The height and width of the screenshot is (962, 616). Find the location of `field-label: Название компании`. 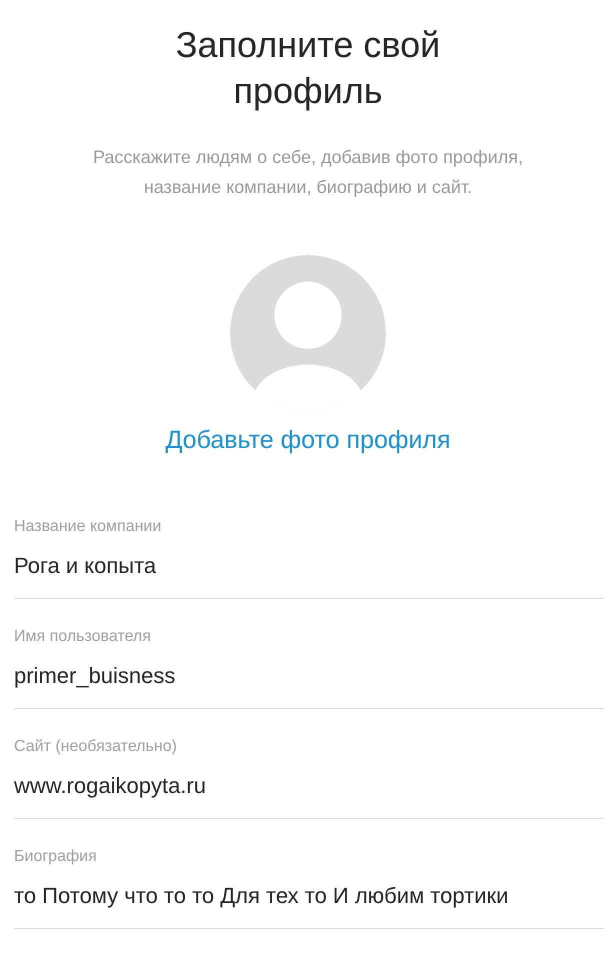

field-label: Название компании is located at coordinates (88, 527).